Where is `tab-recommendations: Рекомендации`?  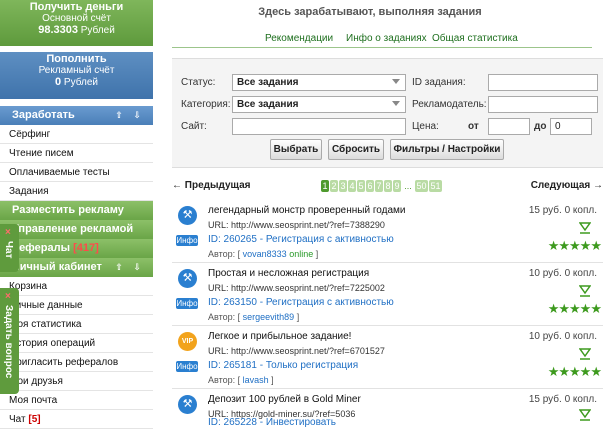
tab-recommendations: Рекомендации is located at coordinates (299, 38).